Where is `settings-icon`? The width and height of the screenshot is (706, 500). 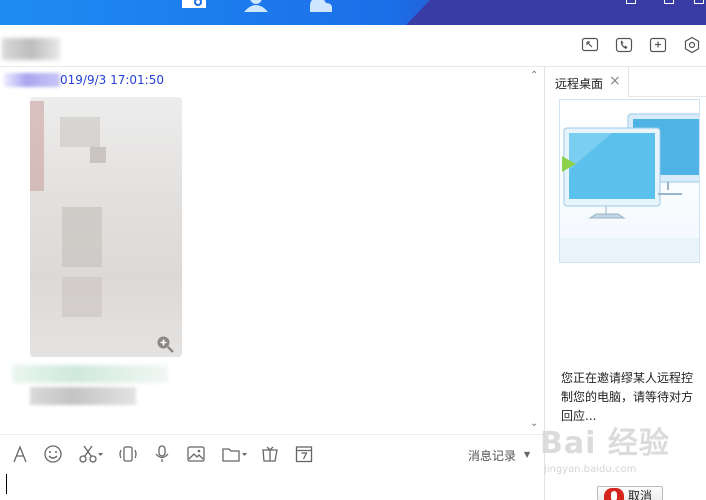 settings-icon is located at coordinates (692, 45).